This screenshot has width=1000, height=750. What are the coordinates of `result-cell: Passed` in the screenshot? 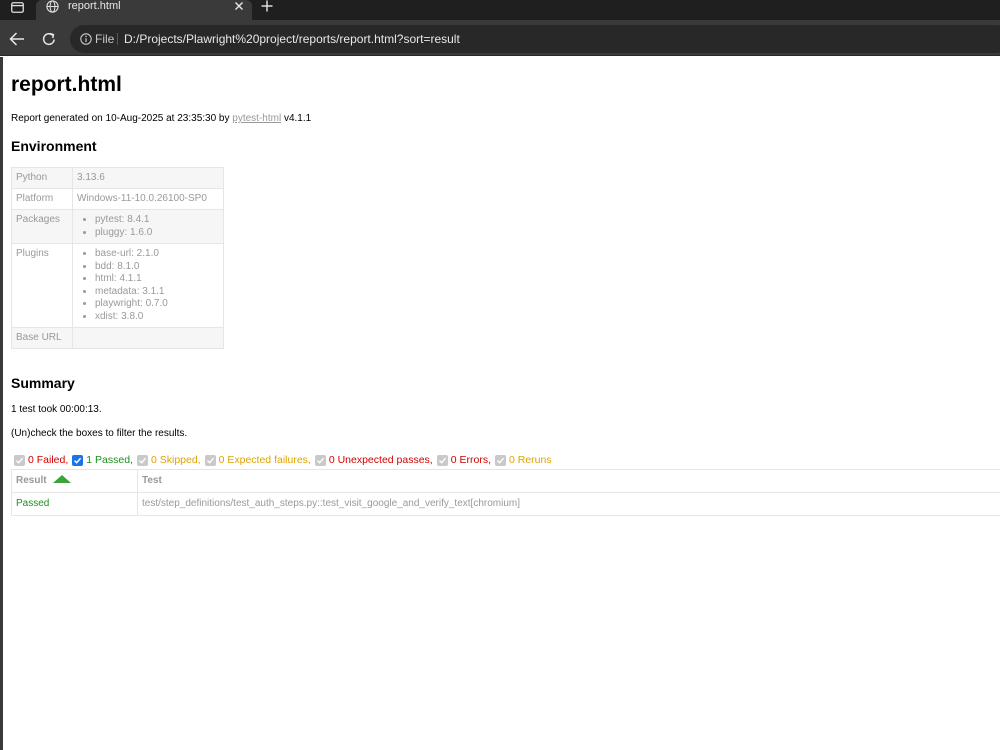 It's located at (74, 504).